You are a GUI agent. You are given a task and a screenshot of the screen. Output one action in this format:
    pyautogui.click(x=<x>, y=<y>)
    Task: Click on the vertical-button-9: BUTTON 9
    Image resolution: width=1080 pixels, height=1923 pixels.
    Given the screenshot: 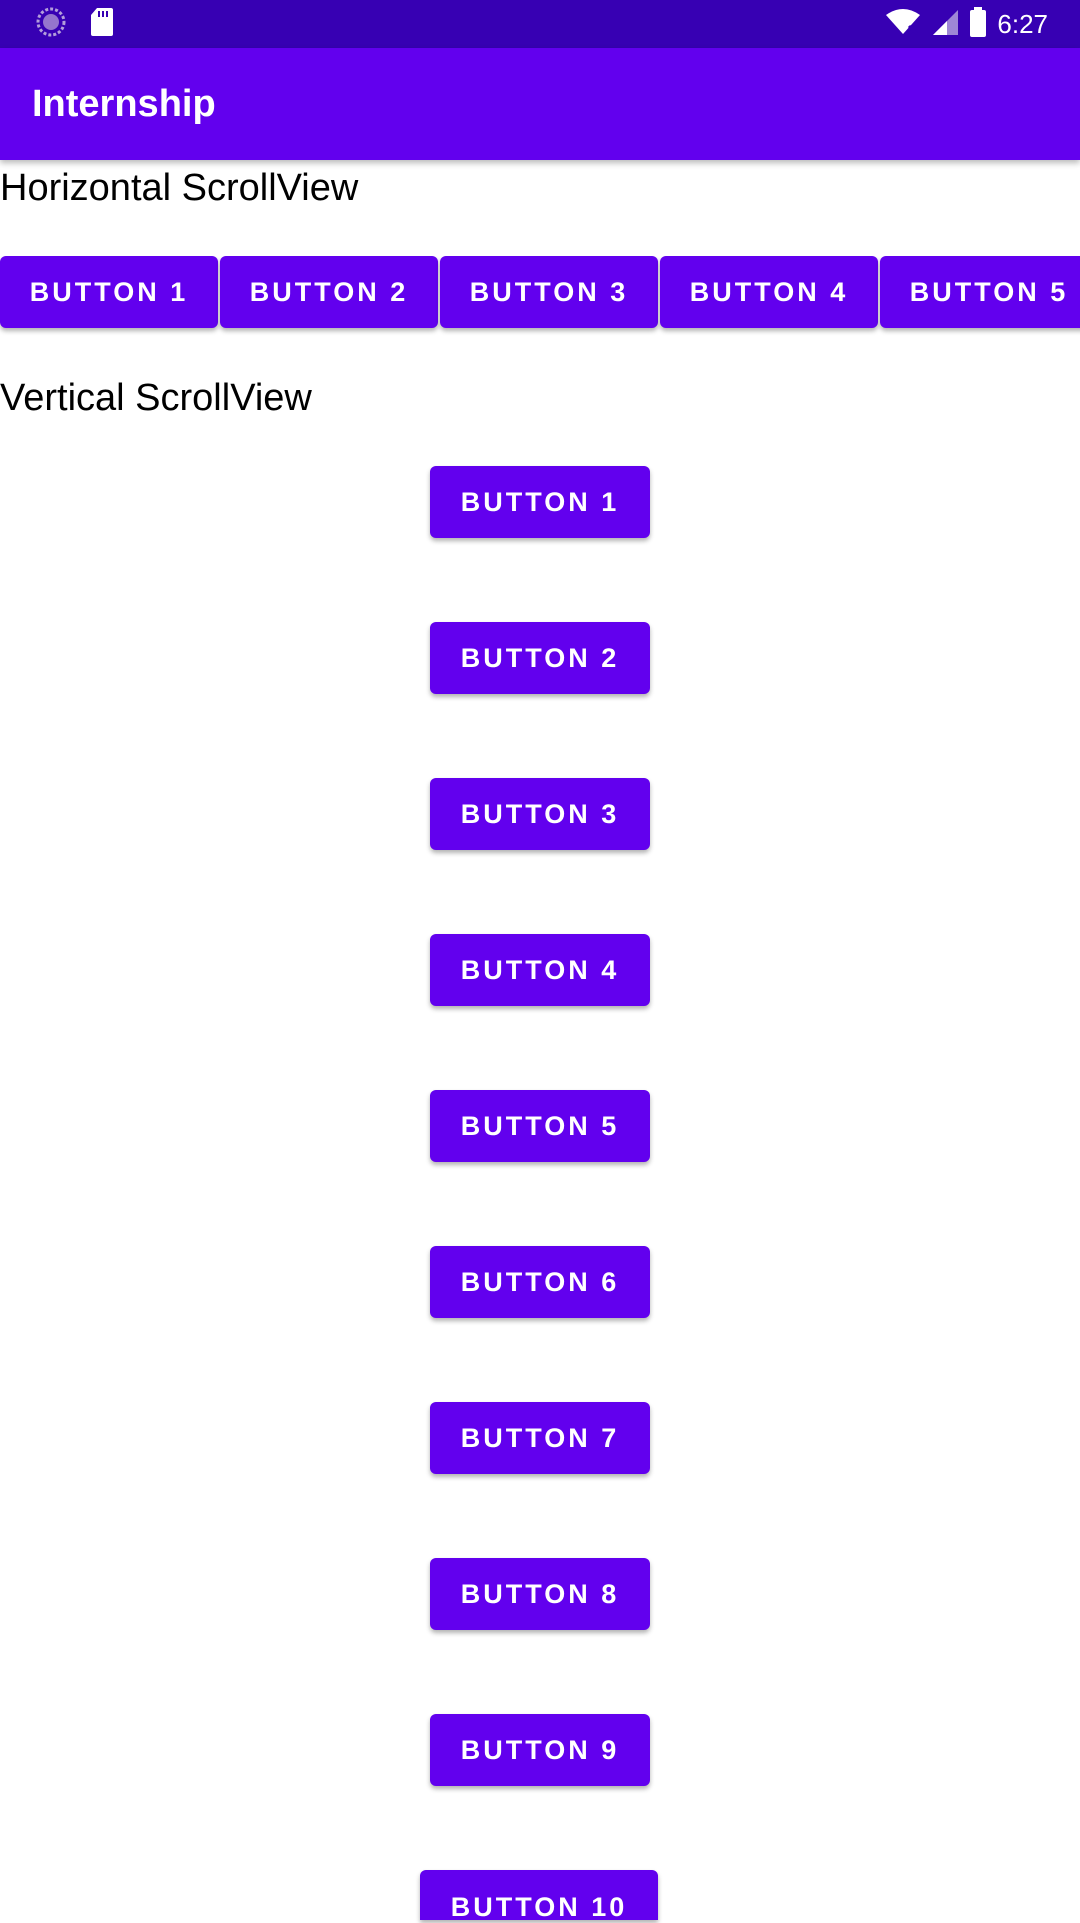 What is the action you would take?
    pyautogui.click(x=540, y=1750)
    